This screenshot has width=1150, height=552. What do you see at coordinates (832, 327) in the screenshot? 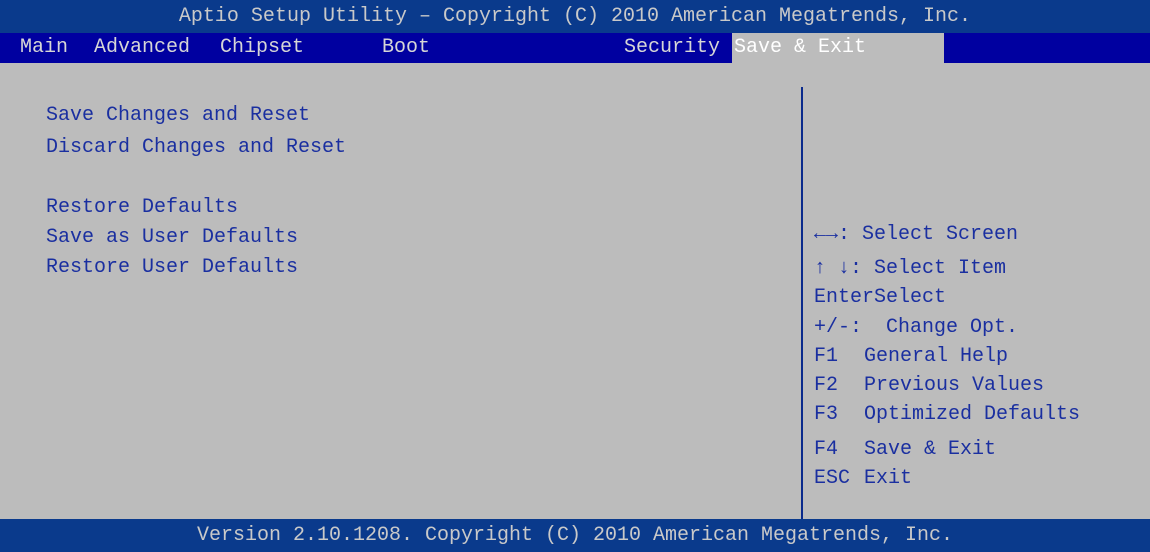
I see `help-key-plus-minus: +/-` at bounding box center [832, 327].